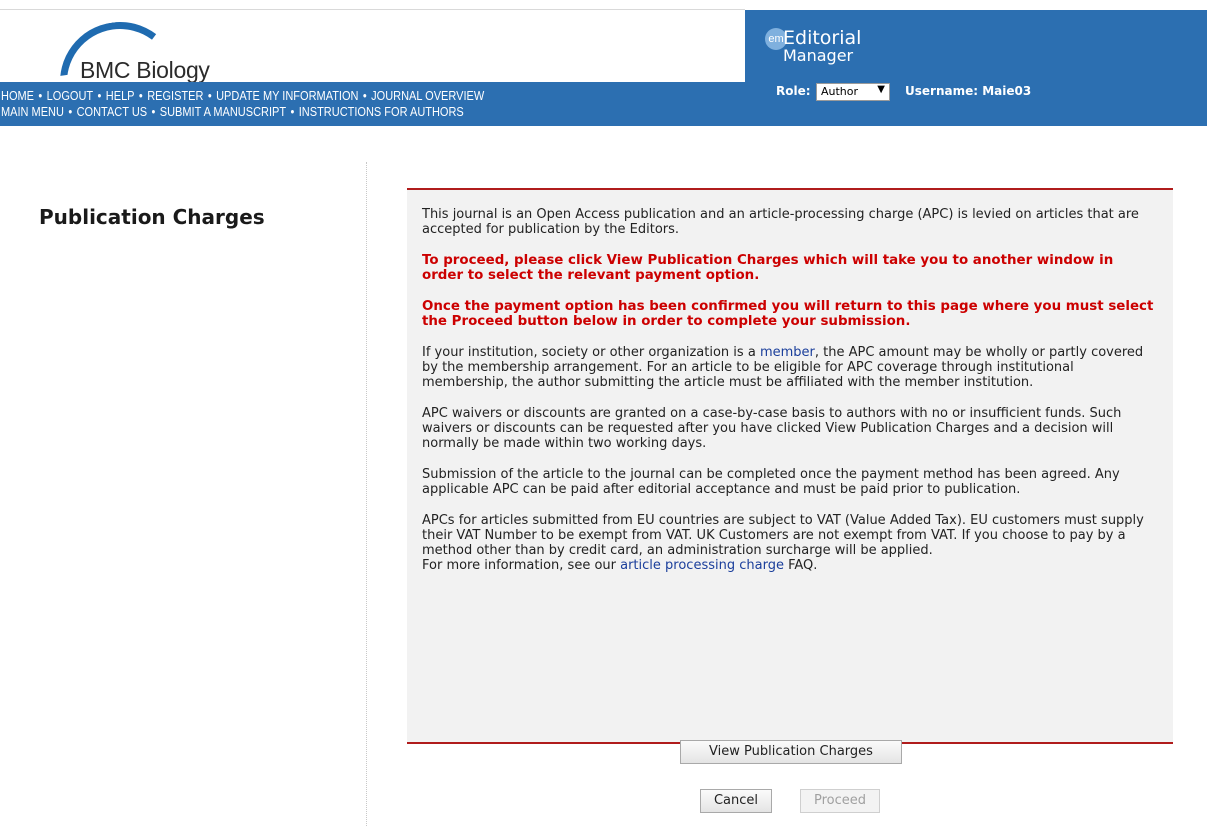 The width and height of the screenshot is (1207, 826). I want to click on proceed-button: Proceed, so click(840, 801).